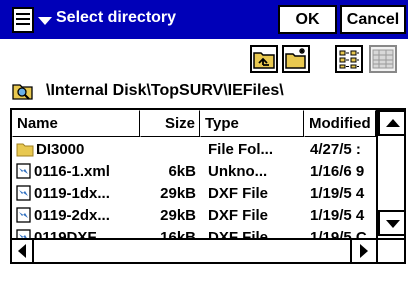 The height and width of the screenshot is (307, 408). What do you see at coordinates (170, 123) in the screenshot?
I see `column-header-size: Size` at bounding box center [170, 123].